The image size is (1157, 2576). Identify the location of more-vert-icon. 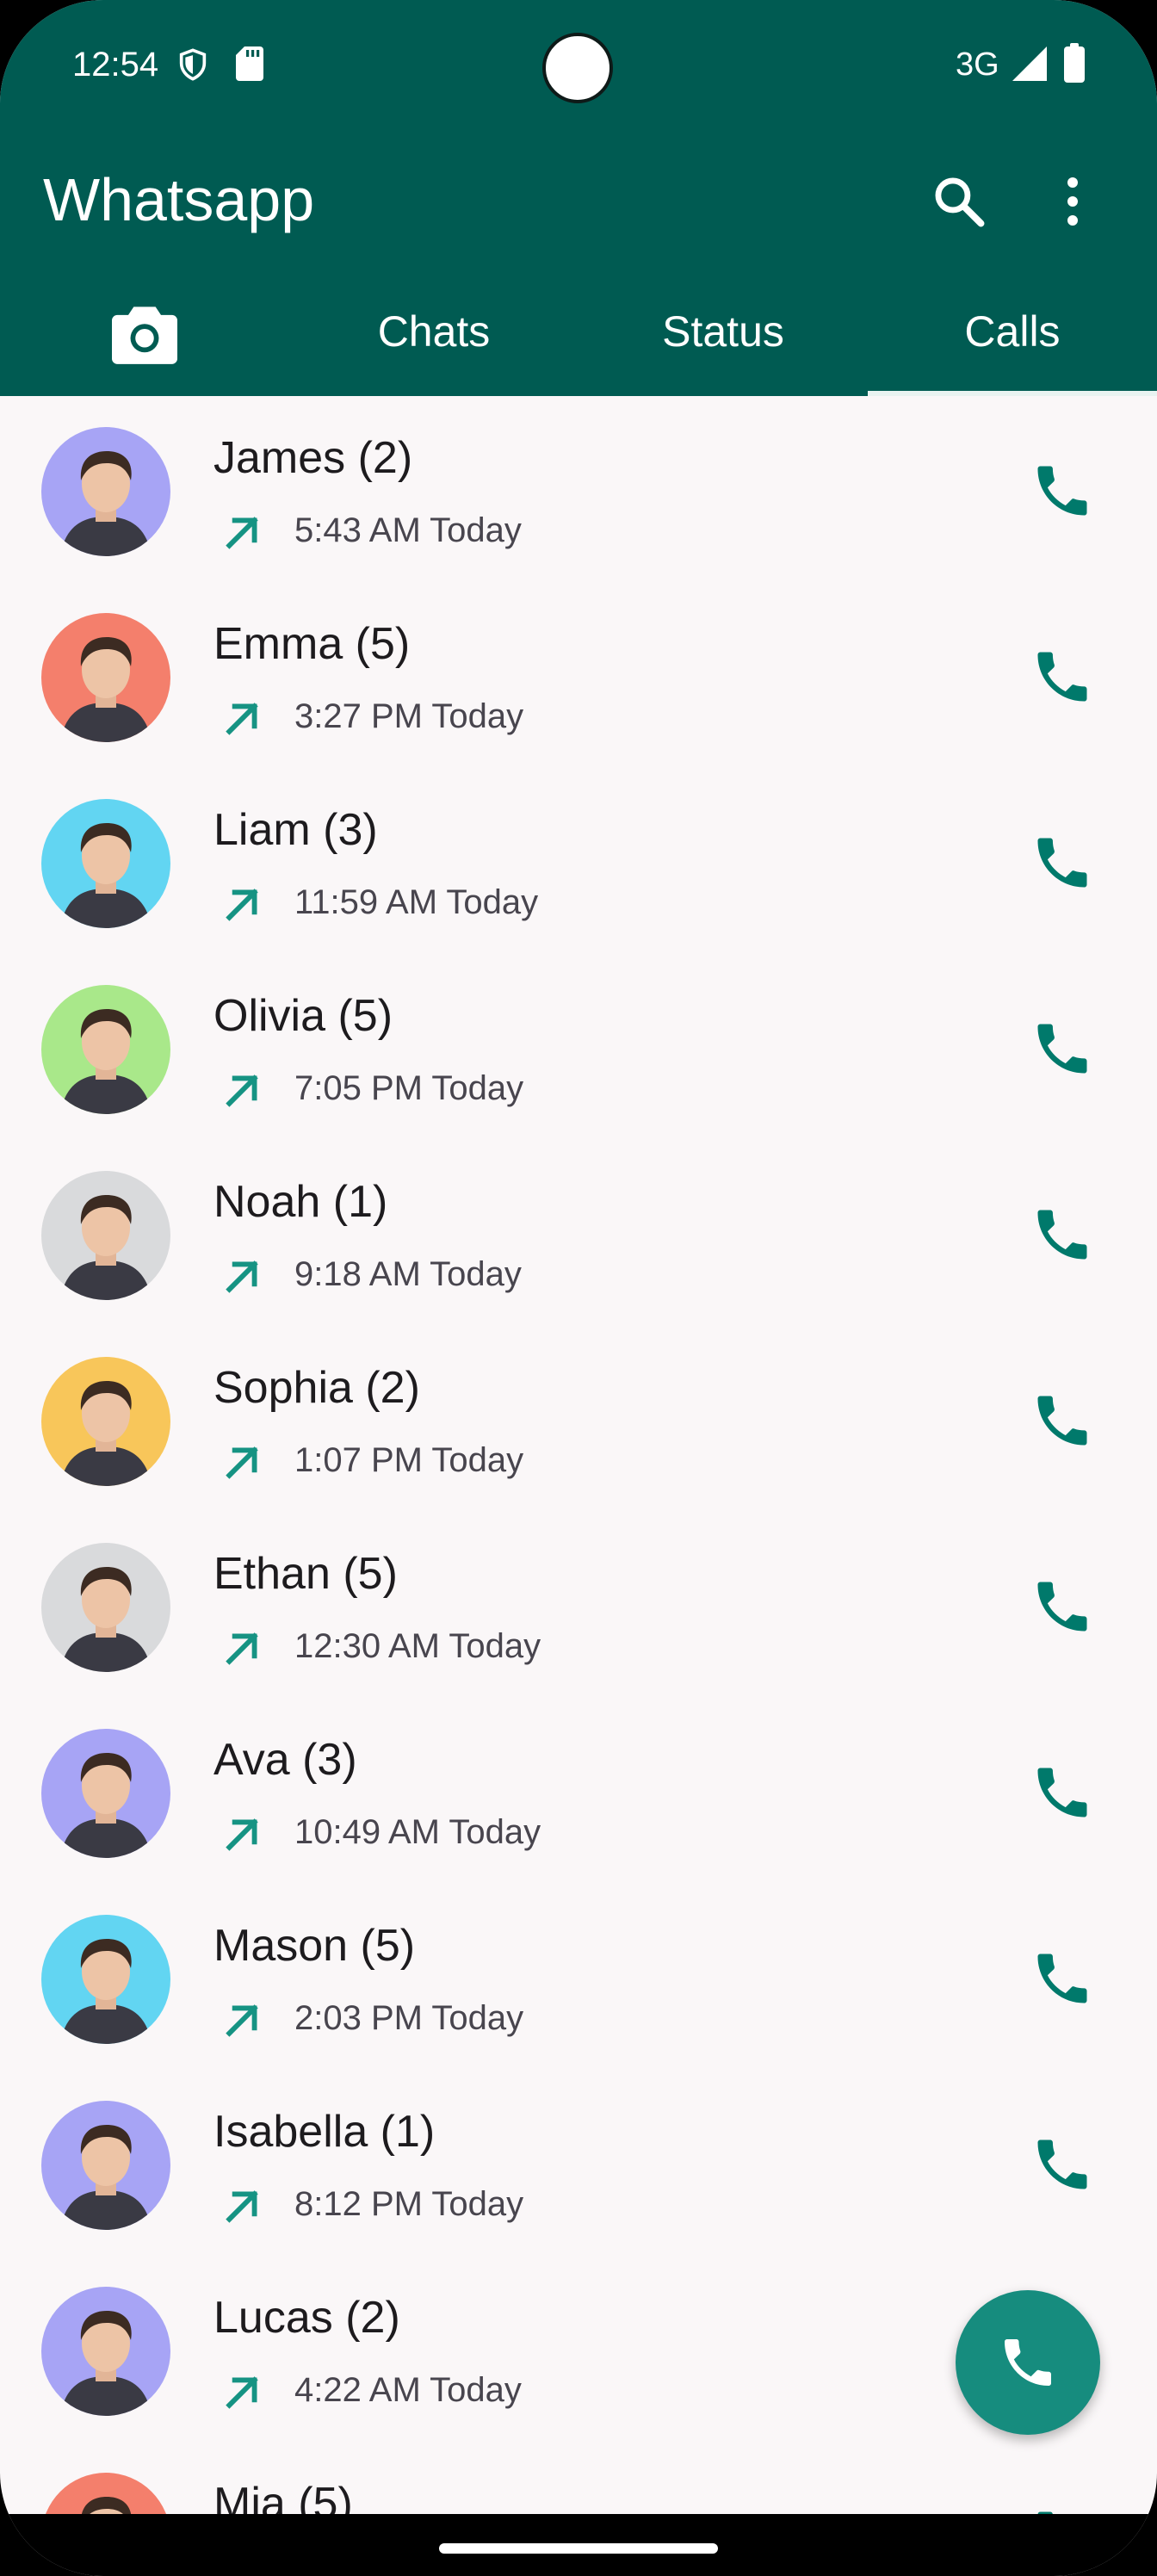
(1072, 202).